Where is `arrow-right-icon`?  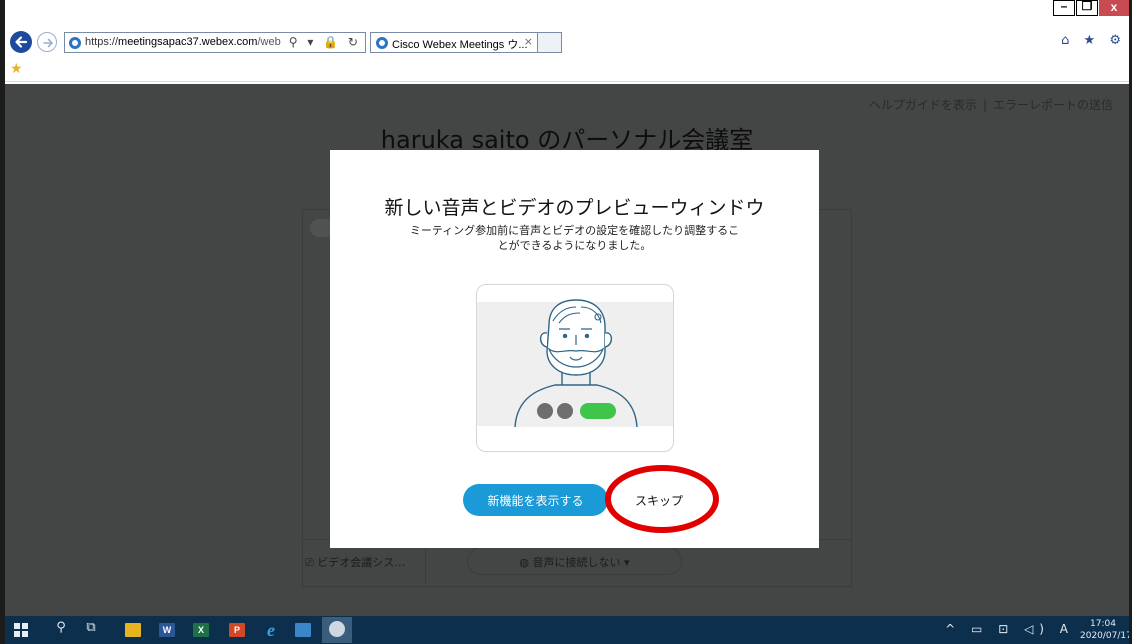
arrow-right-icon is located at coordinates (48, 43).